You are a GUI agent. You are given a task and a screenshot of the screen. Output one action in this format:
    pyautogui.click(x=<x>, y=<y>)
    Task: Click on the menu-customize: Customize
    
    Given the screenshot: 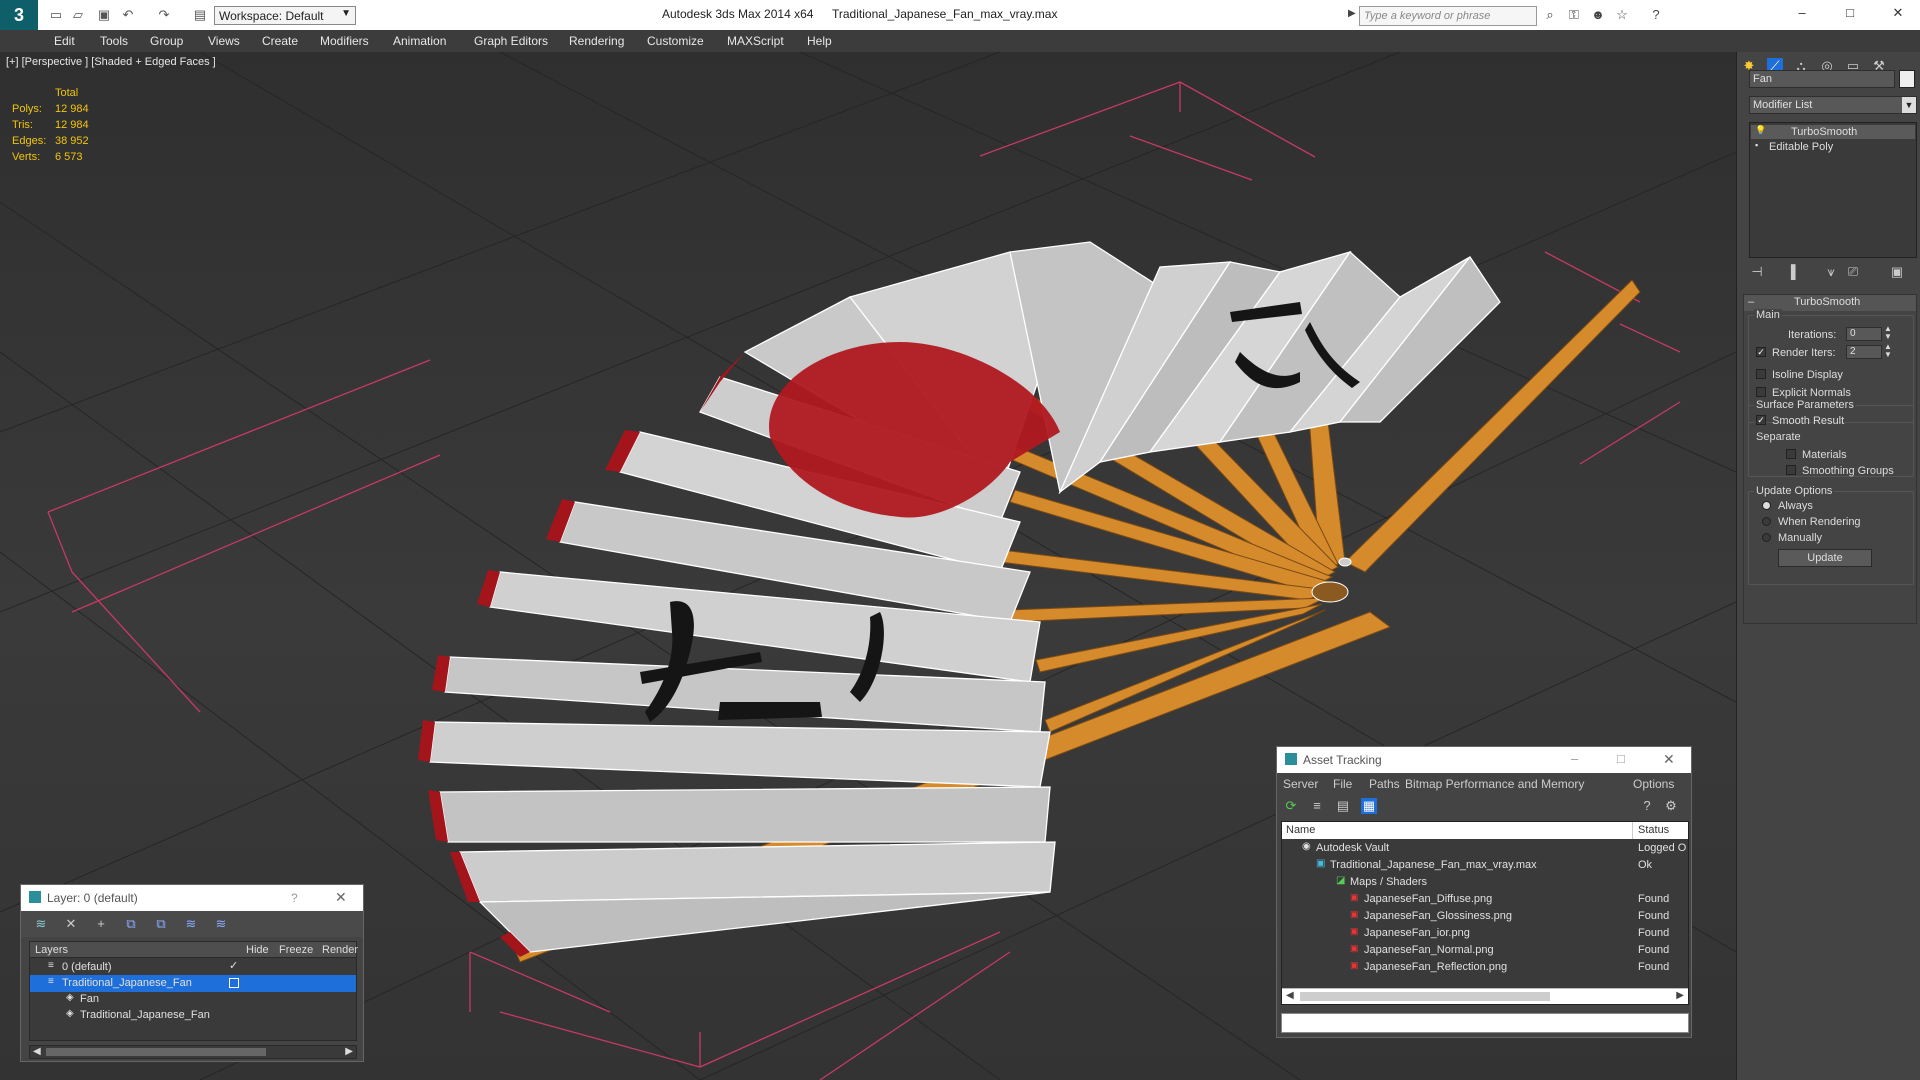 What is the action you would take?
    pyautogui.click(x=675, y=41)
    